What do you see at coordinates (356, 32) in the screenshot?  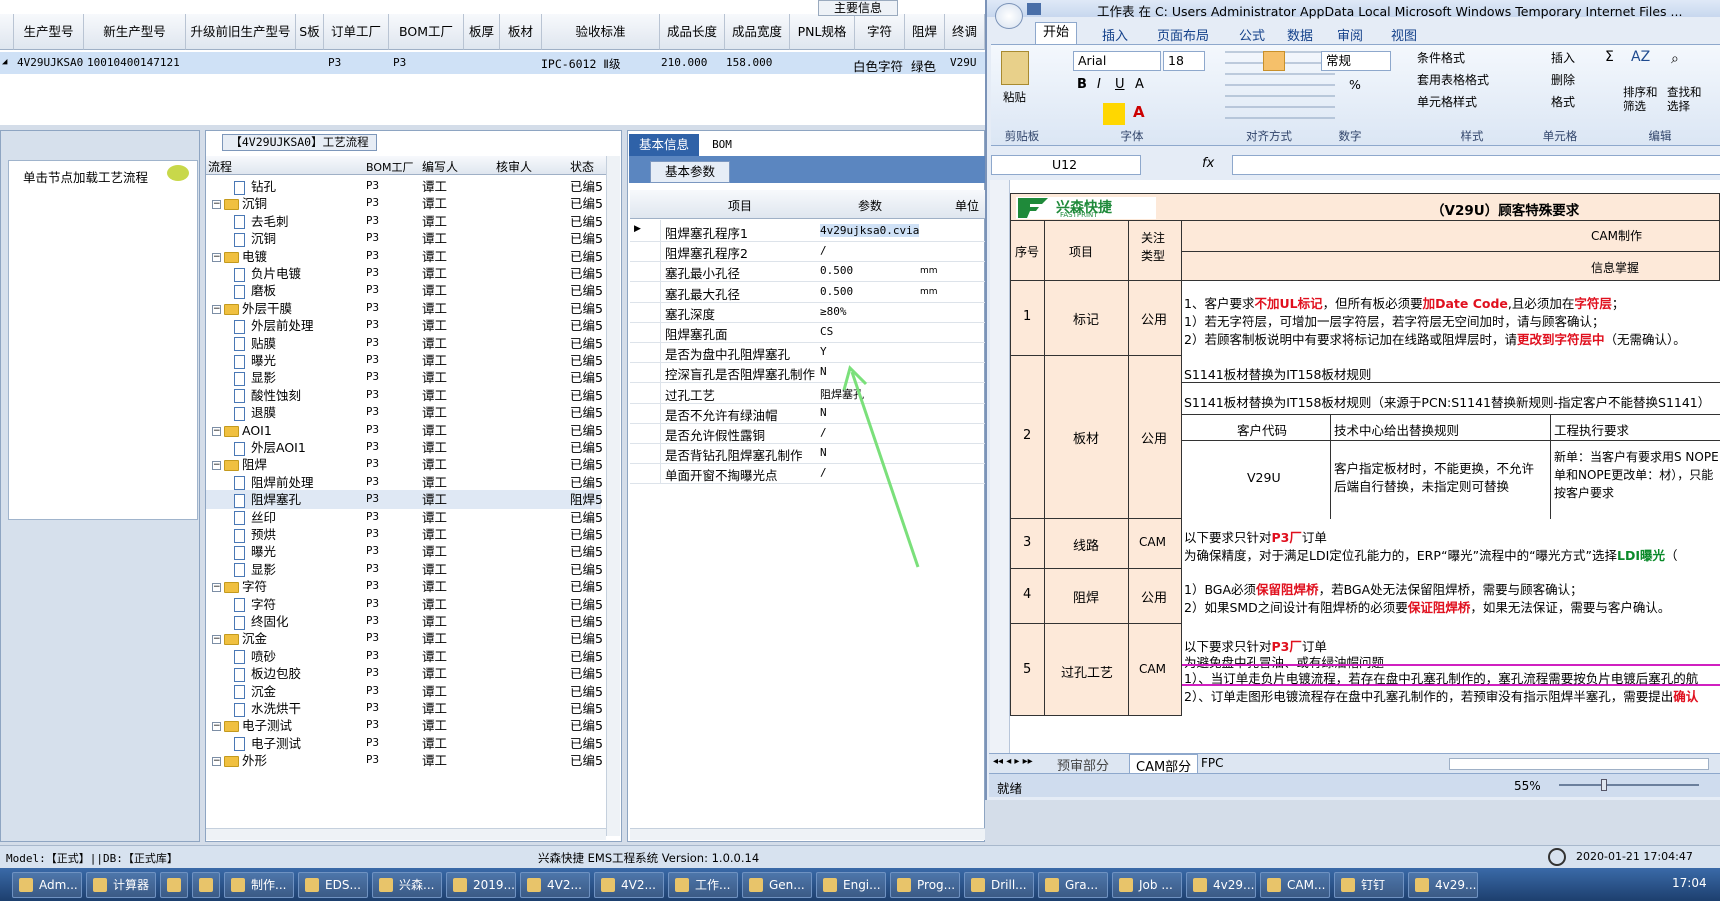 I see `col-order-factory: 订单工厂` at bounding box center [356, 32].